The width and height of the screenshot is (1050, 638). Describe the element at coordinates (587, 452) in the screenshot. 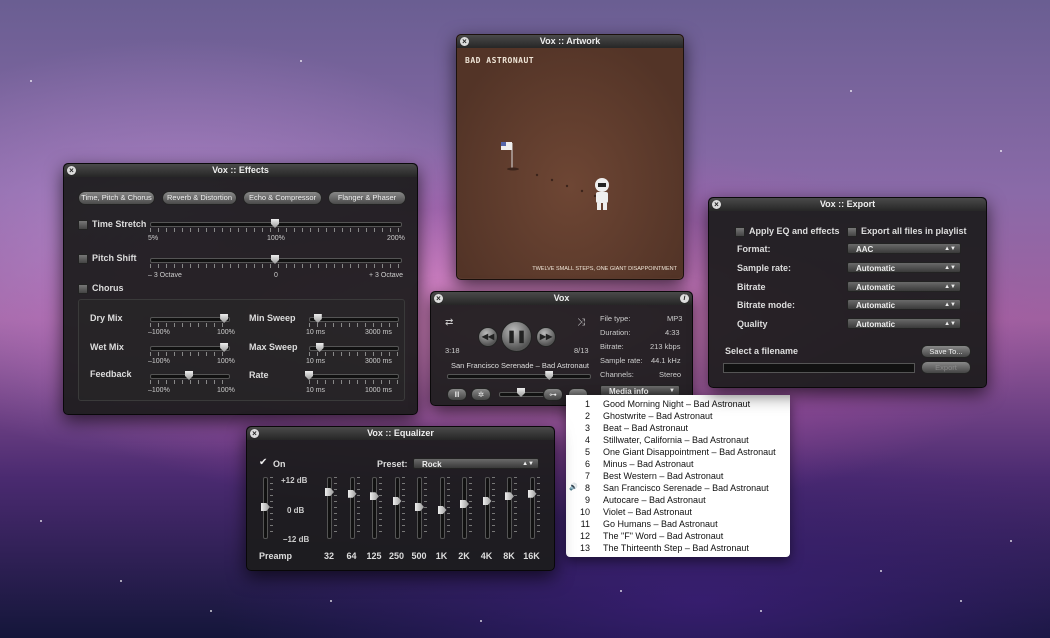

I see `playlist-track-number: 5` at that location.